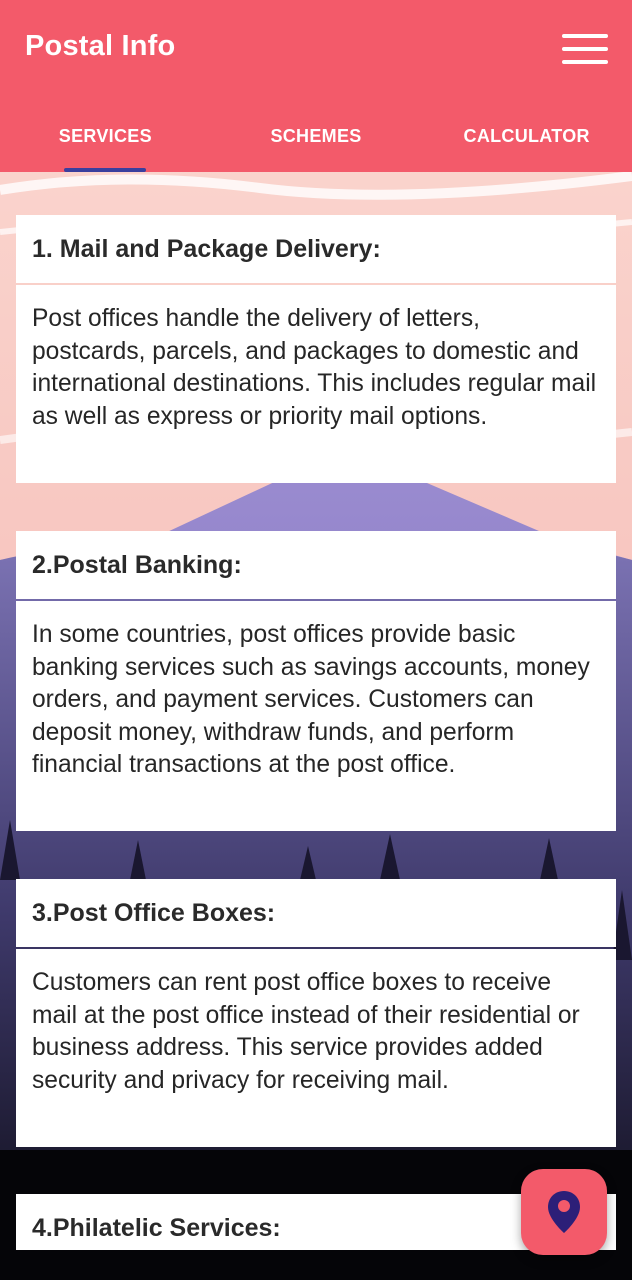 Image resolution: width=632 pixels, height=1280 pixels. I want to click on app-bar: Postal Info SERVICES SCHEMES CALCULATOR, so click(316, 86).